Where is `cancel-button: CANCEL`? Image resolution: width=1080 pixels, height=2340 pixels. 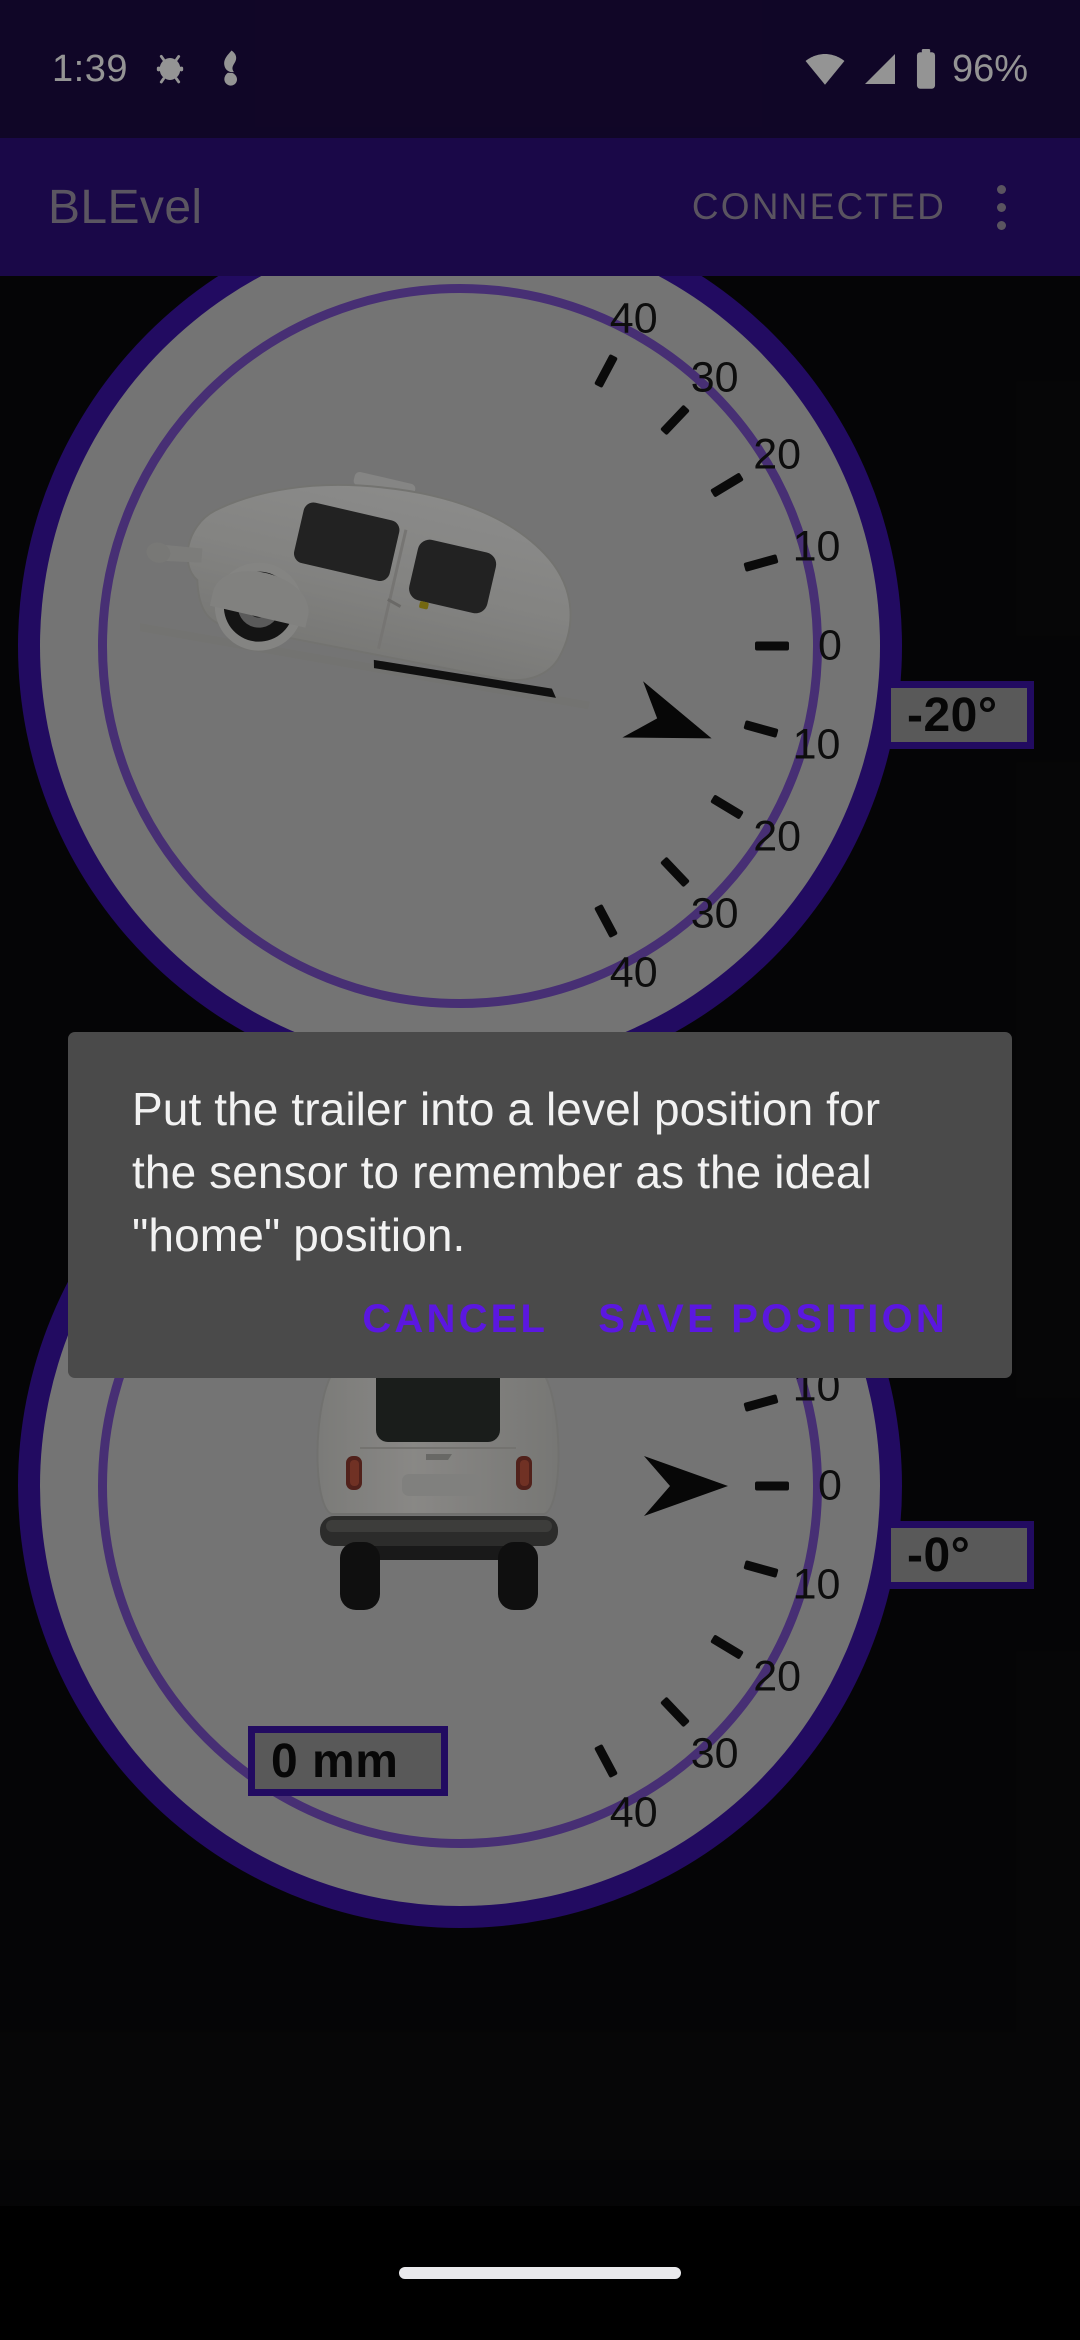 cancel-button: CANCEL is located at coordinates (455, 1319).